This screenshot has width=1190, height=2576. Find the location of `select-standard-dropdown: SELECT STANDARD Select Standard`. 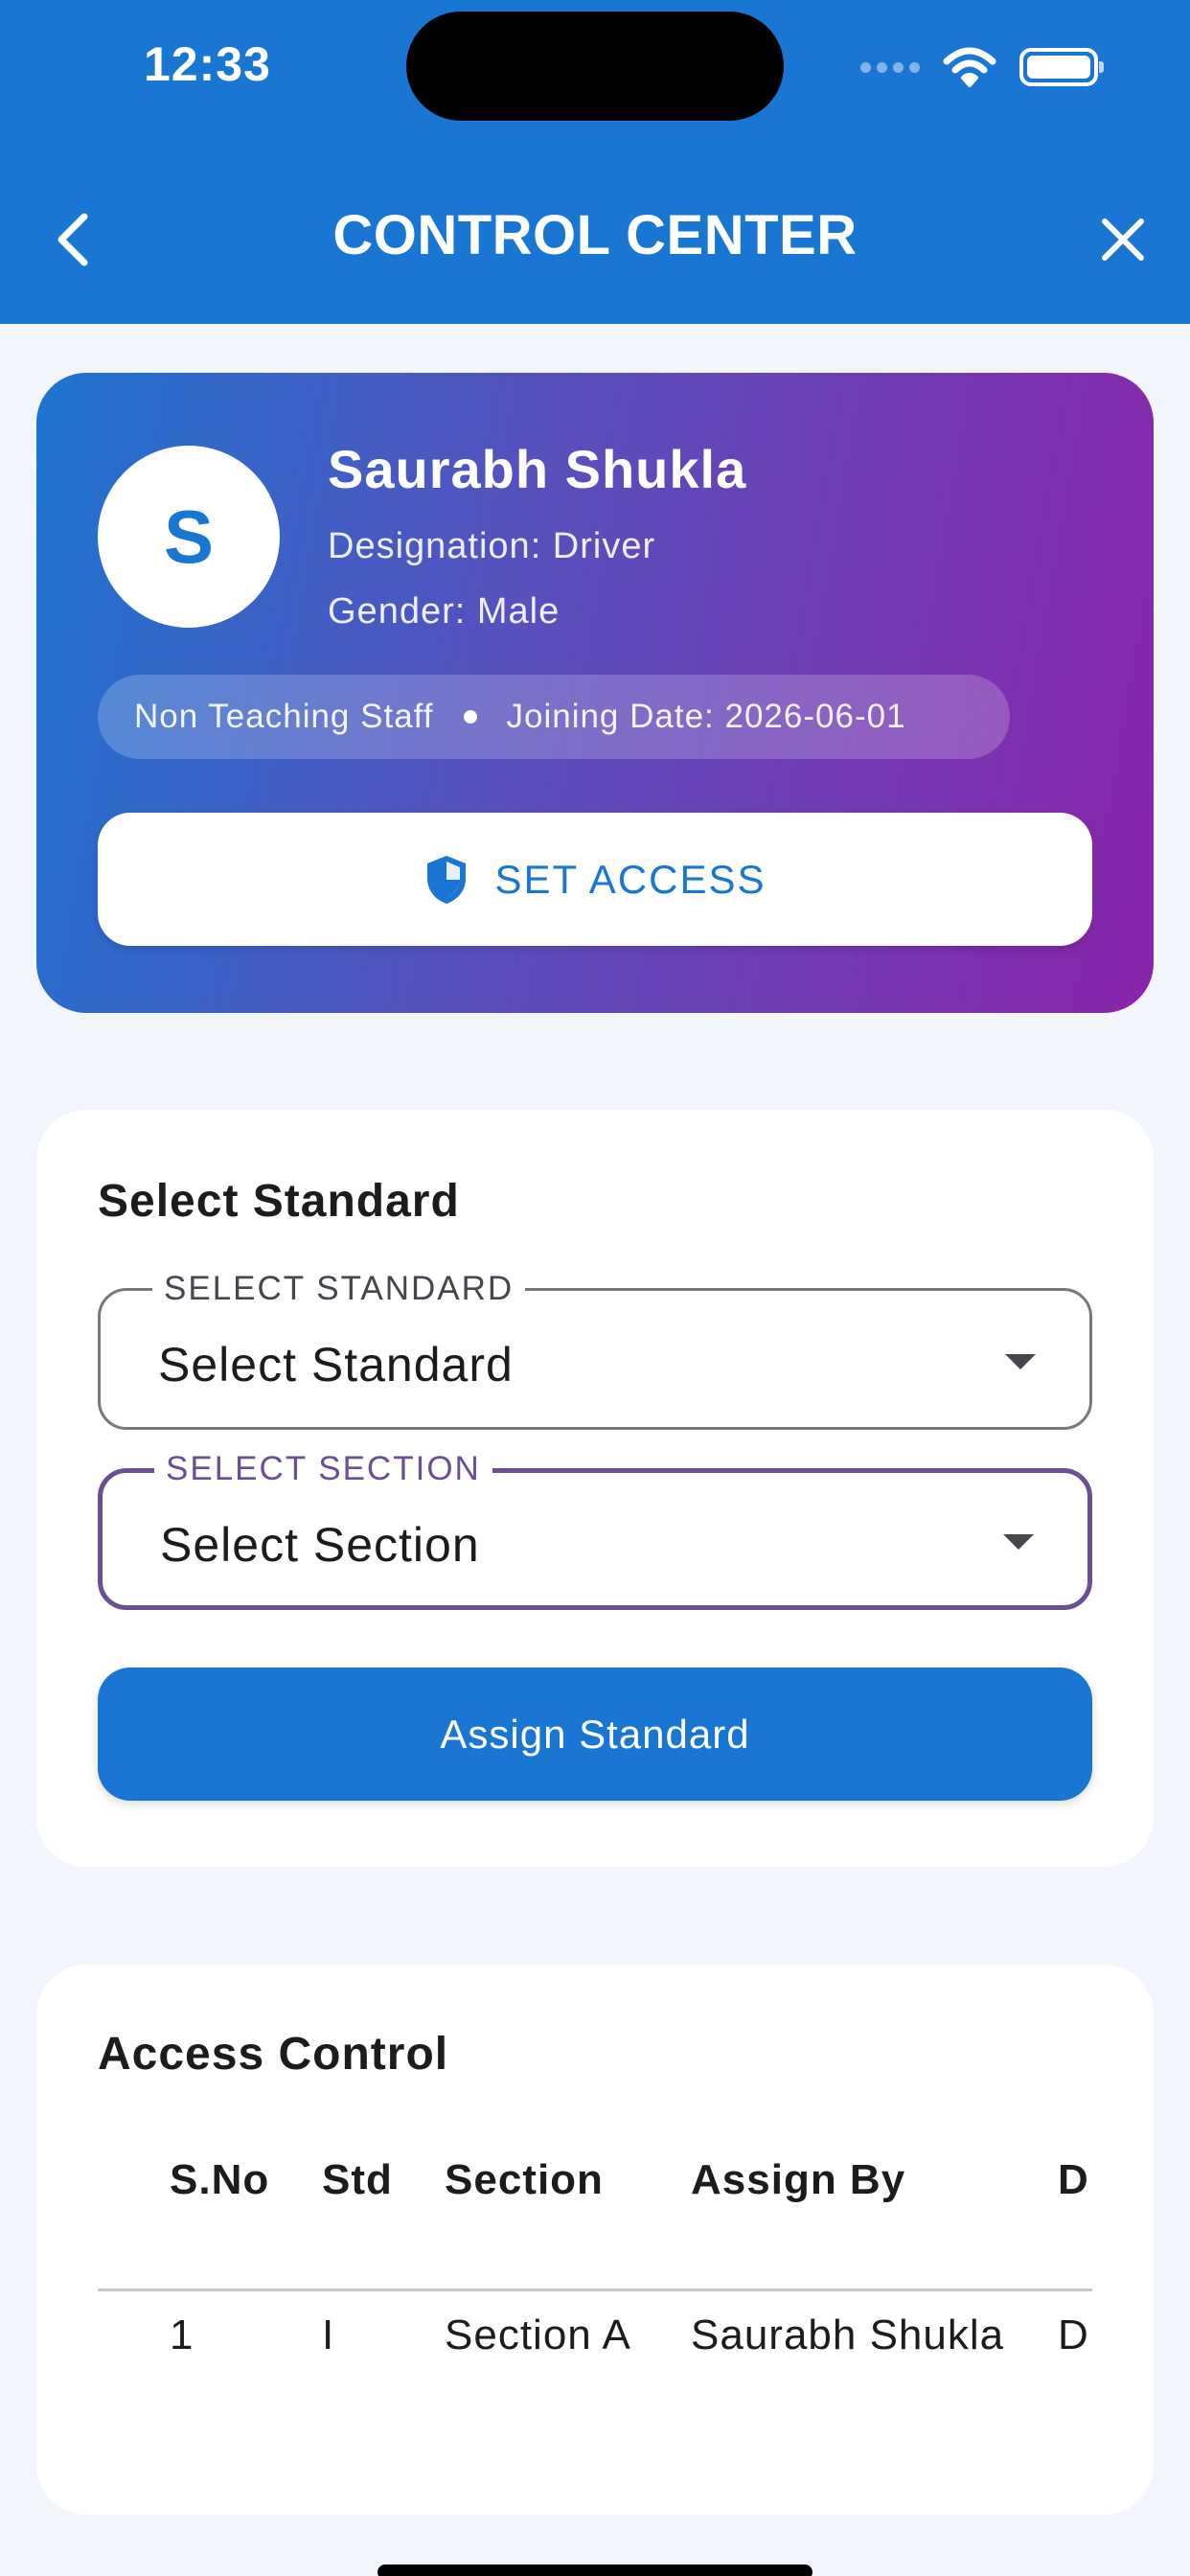

select-standard-dropdown: SELECT STANDARD Select Standard is located at coordinates (595, 1350).